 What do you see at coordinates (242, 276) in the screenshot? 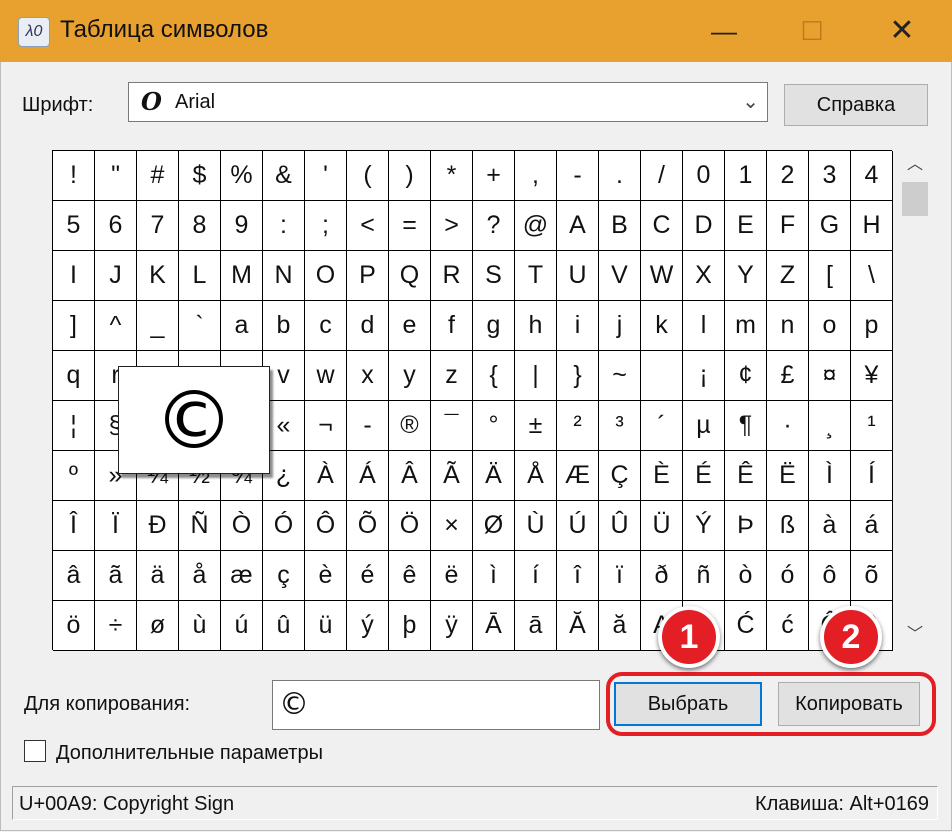
I see `char-cell: M` at bounding box center [242, 276].